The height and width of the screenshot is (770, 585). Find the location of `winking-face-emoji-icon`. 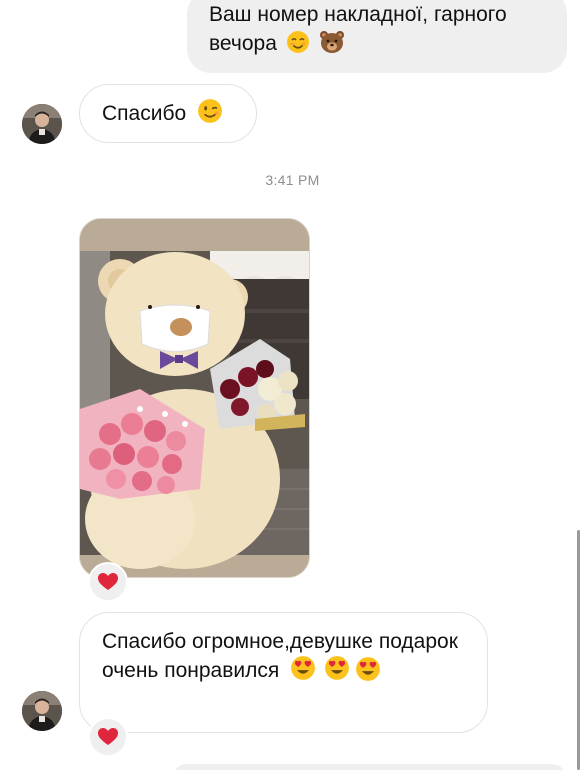

winking-face-emoji-icon is located at coordinates (210, 113).